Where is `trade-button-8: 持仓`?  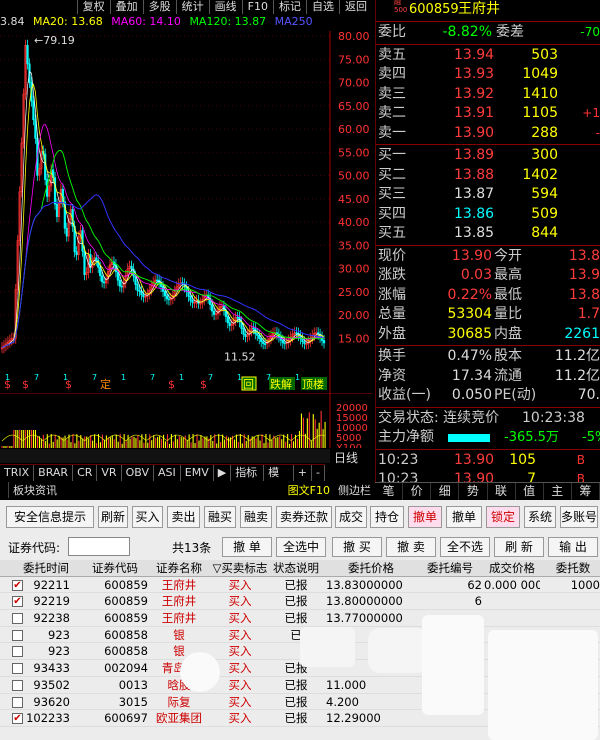
trade-button-8: 持仓 is located at coordinates (387, 517).